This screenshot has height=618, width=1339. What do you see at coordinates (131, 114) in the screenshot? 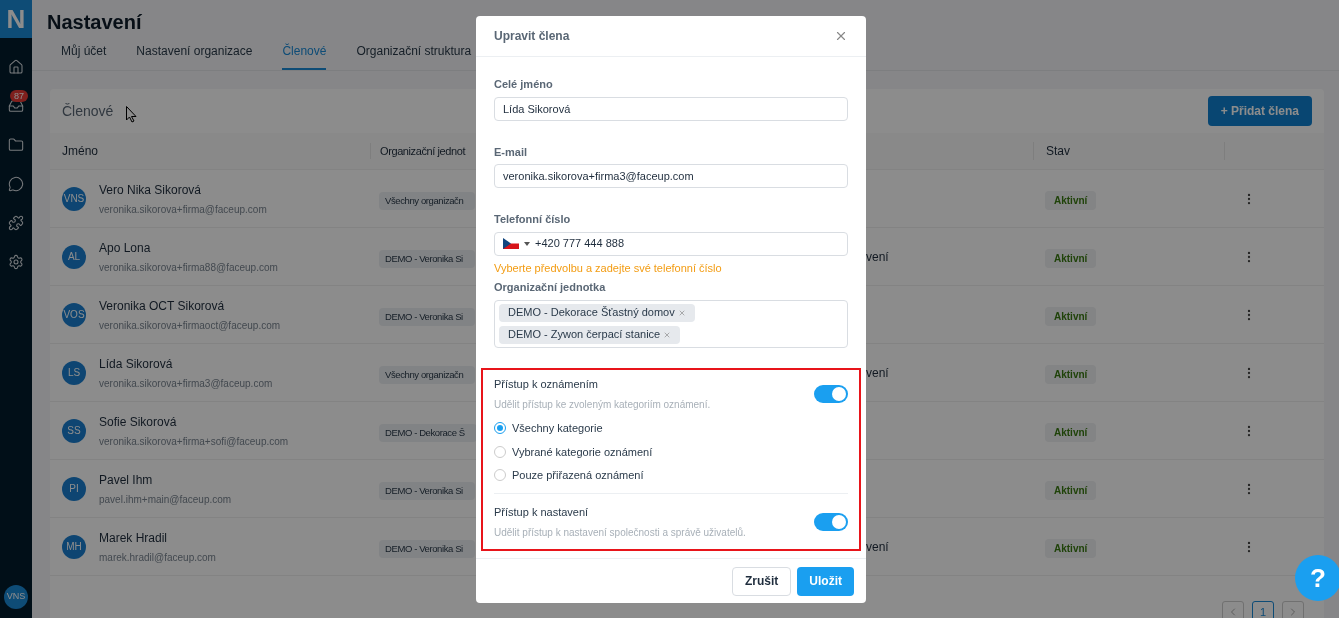
I see `cursor-icon` at bounding box center [131, 114].